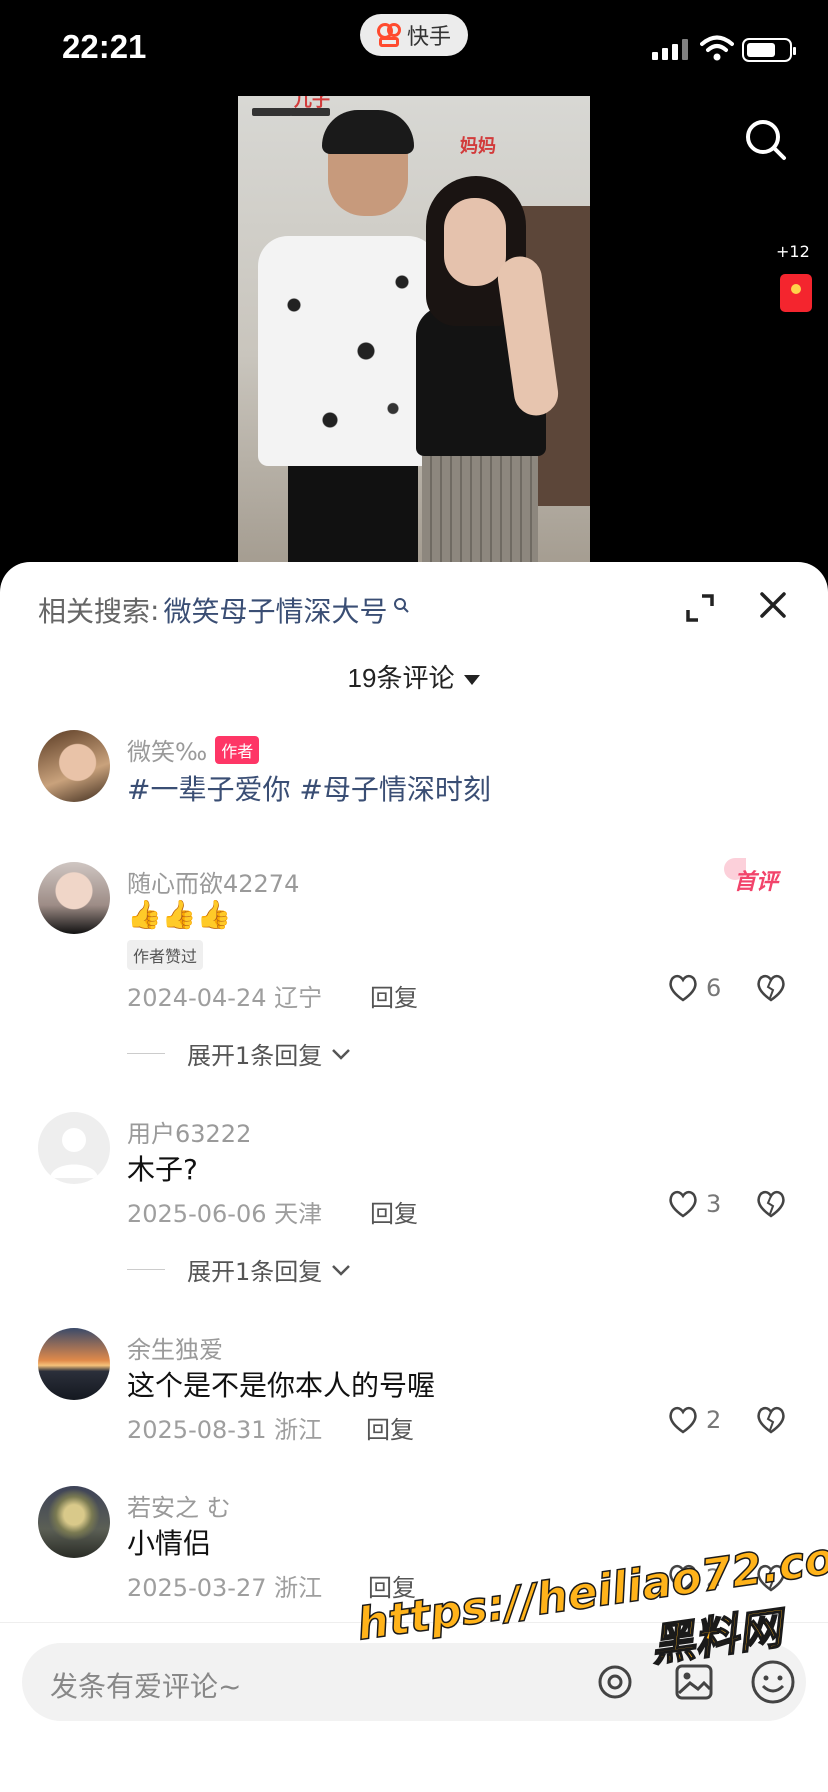 Image resolution: width=828 pixels, height=1792 pixels. What do you see at coordinates (717, 48) in the screenshot?
I see `wifi-icon` at bounding box center [717, 48].